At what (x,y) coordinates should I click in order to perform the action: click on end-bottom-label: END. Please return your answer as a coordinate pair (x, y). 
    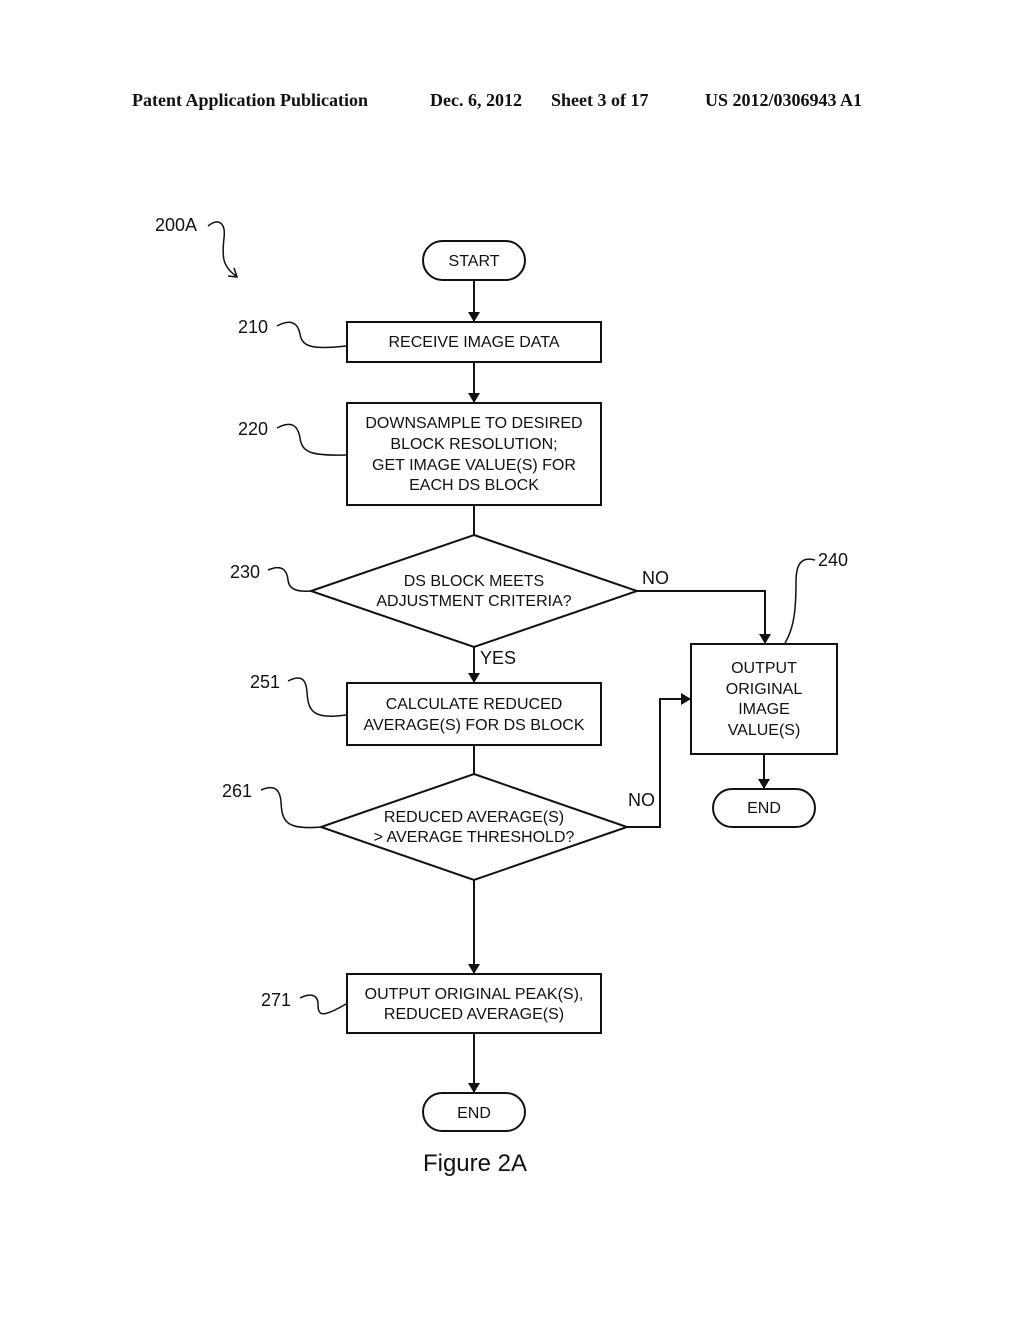
    Looking at the image, I should click on (474, 1113).